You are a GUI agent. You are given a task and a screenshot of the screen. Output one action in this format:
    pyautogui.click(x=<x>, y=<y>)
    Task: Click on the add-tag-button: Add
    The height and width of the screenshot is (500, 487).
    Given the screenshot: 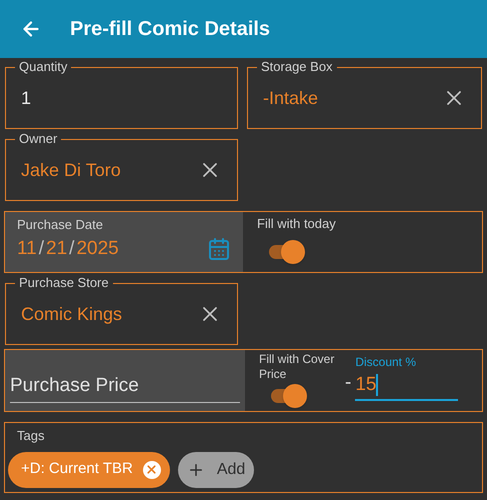 What is the action you would take?
    pyautogui.click(x=216, y=470)
    